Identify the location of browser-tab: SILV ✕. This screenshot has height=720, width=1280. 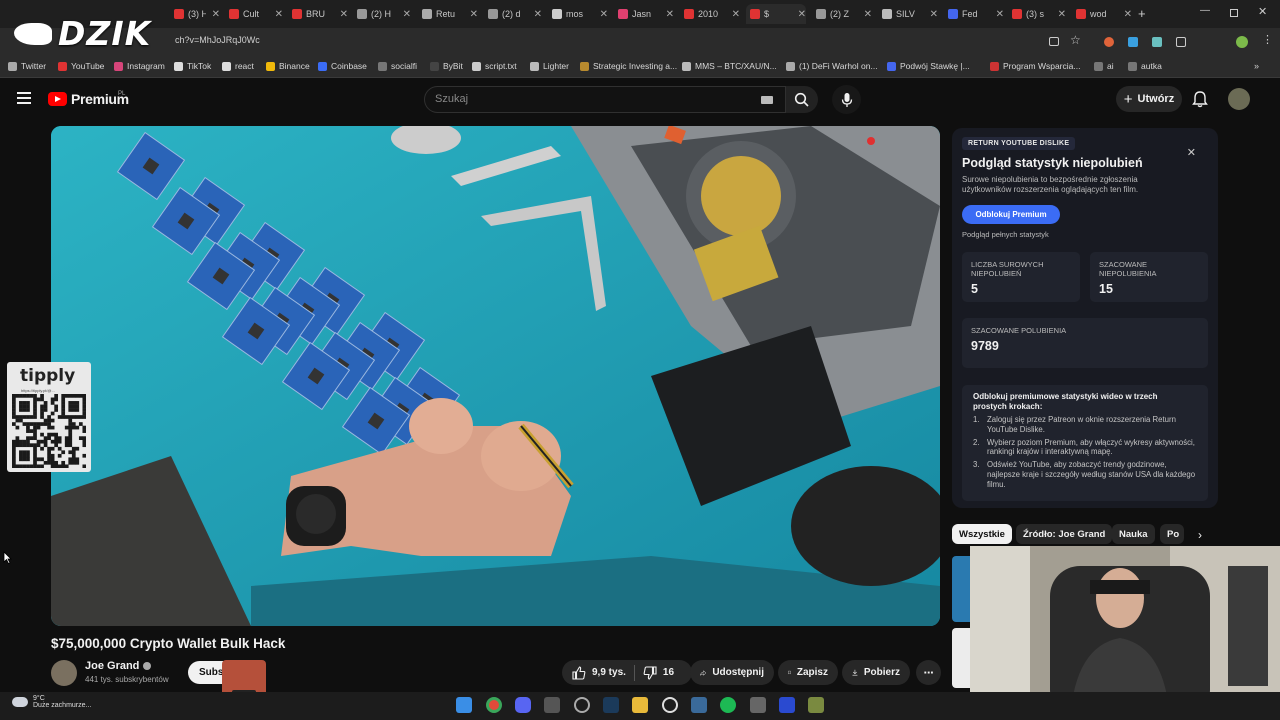
(908, 14).